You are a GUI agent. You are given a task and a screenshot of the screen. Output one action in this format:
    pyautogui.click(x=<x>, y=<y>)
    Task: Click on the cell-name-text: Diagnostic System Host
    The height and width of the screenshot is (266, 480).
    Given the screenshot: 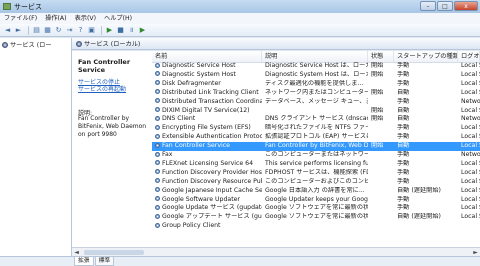 What is the action you would take?
    pyautogui.click(x=199, y=74)
    